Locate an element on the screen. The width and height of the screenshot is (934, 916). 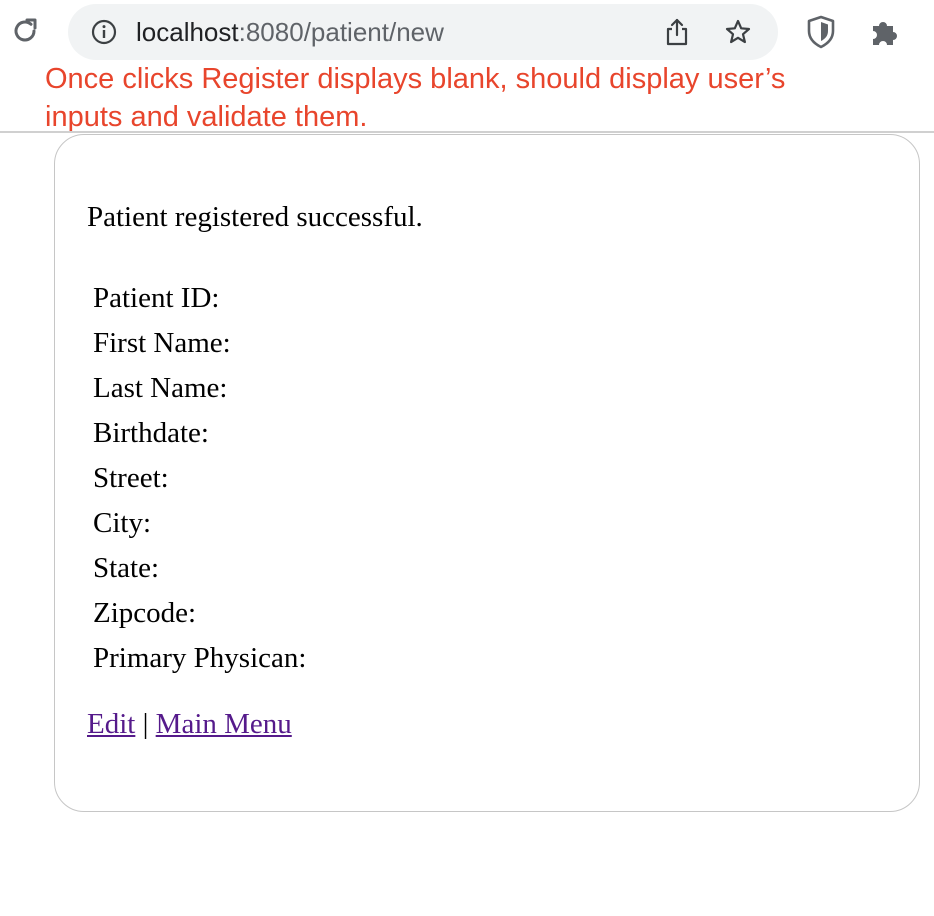
url-path: :8080/patient/new is located at coordinates (341, 32).